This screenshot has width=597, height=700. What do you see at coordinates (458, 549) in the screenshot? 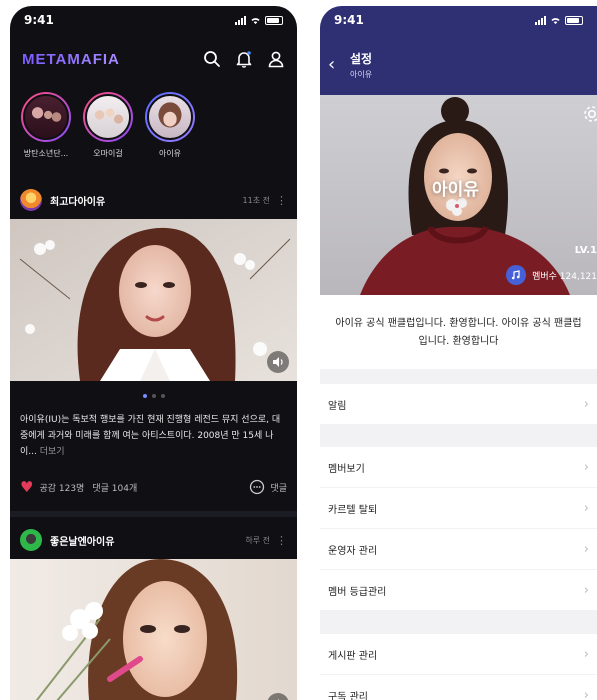
I see `menu-admin: 운영자 관리 ›` at bounding box center [458, 549].